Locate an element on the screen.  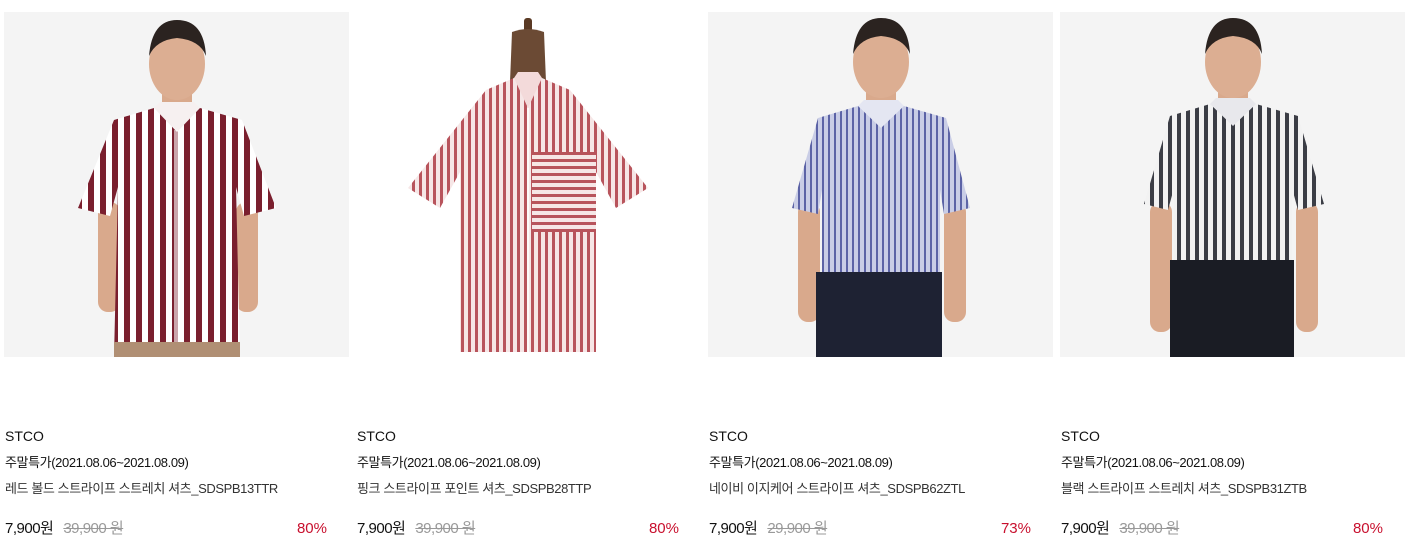
product-name: 블랙 스트라이프 스트레치 셔츠_SDSPB31ZTB is located at coordinates (1233, 489).